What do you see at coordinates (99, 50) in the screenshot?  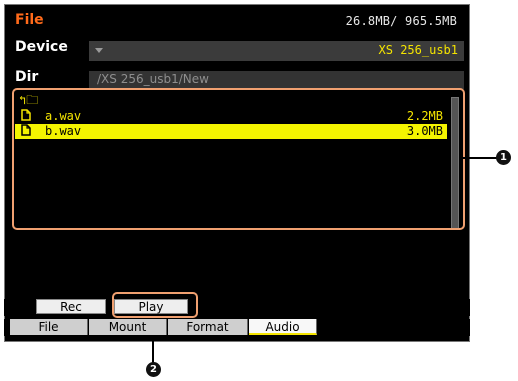 I see `chevron-down-icon` at bounding box center [99, 50].